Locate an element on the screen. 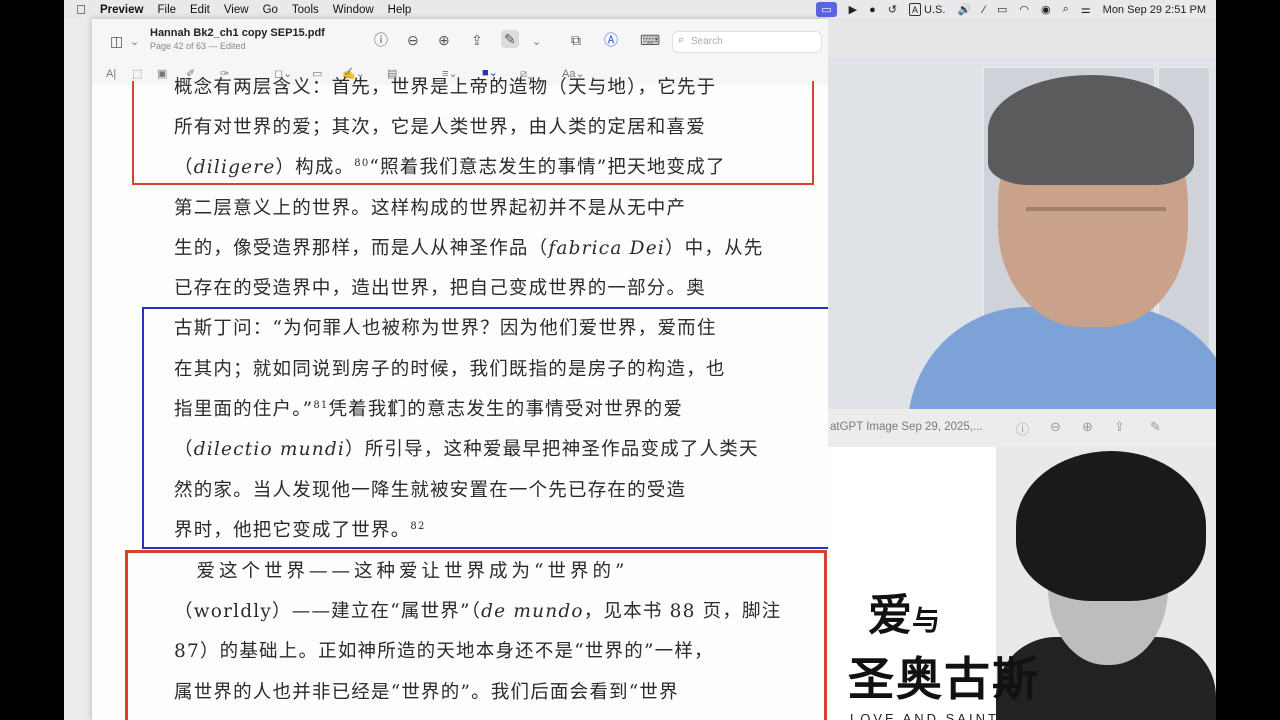 Image resolution: width=1280 pixels, height=720 pixels. form-filling-icon: ⌨ is located at coordinates (650, 40).